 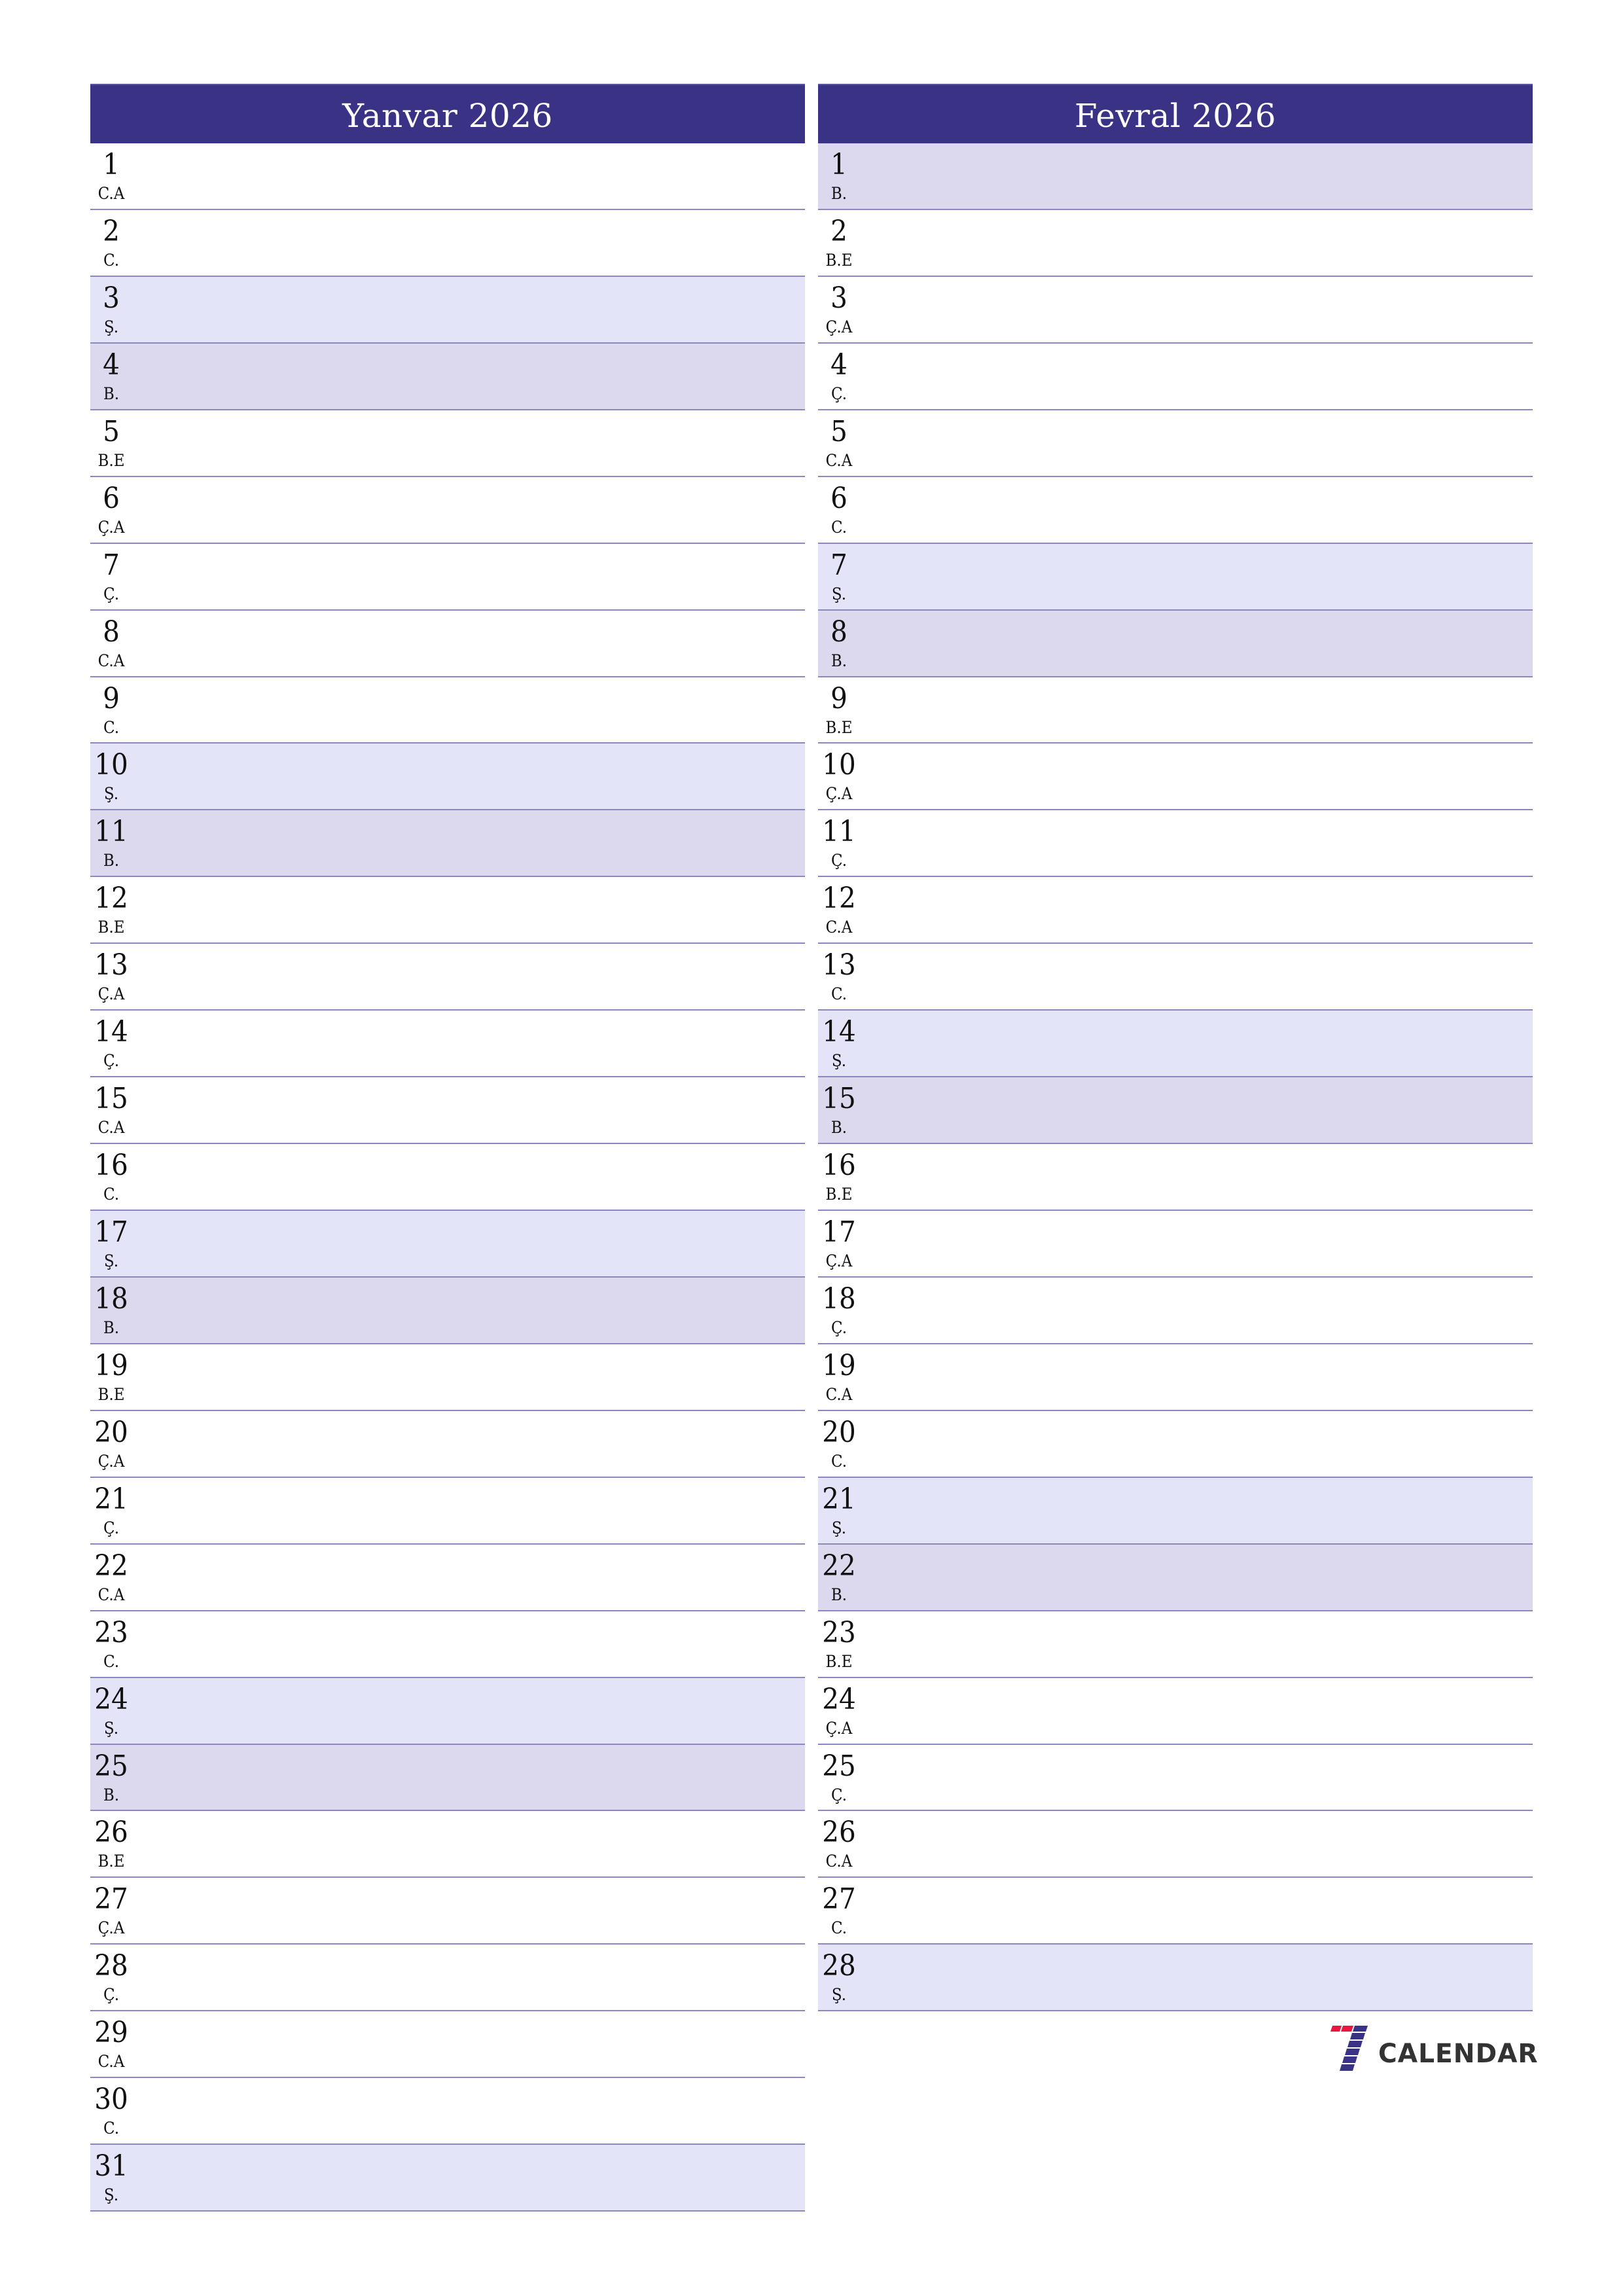 What do you see at coordinates (1175, 443) in the screenshot?
I see `day-row: 5 C.A` at bounding box center [1175, 443].